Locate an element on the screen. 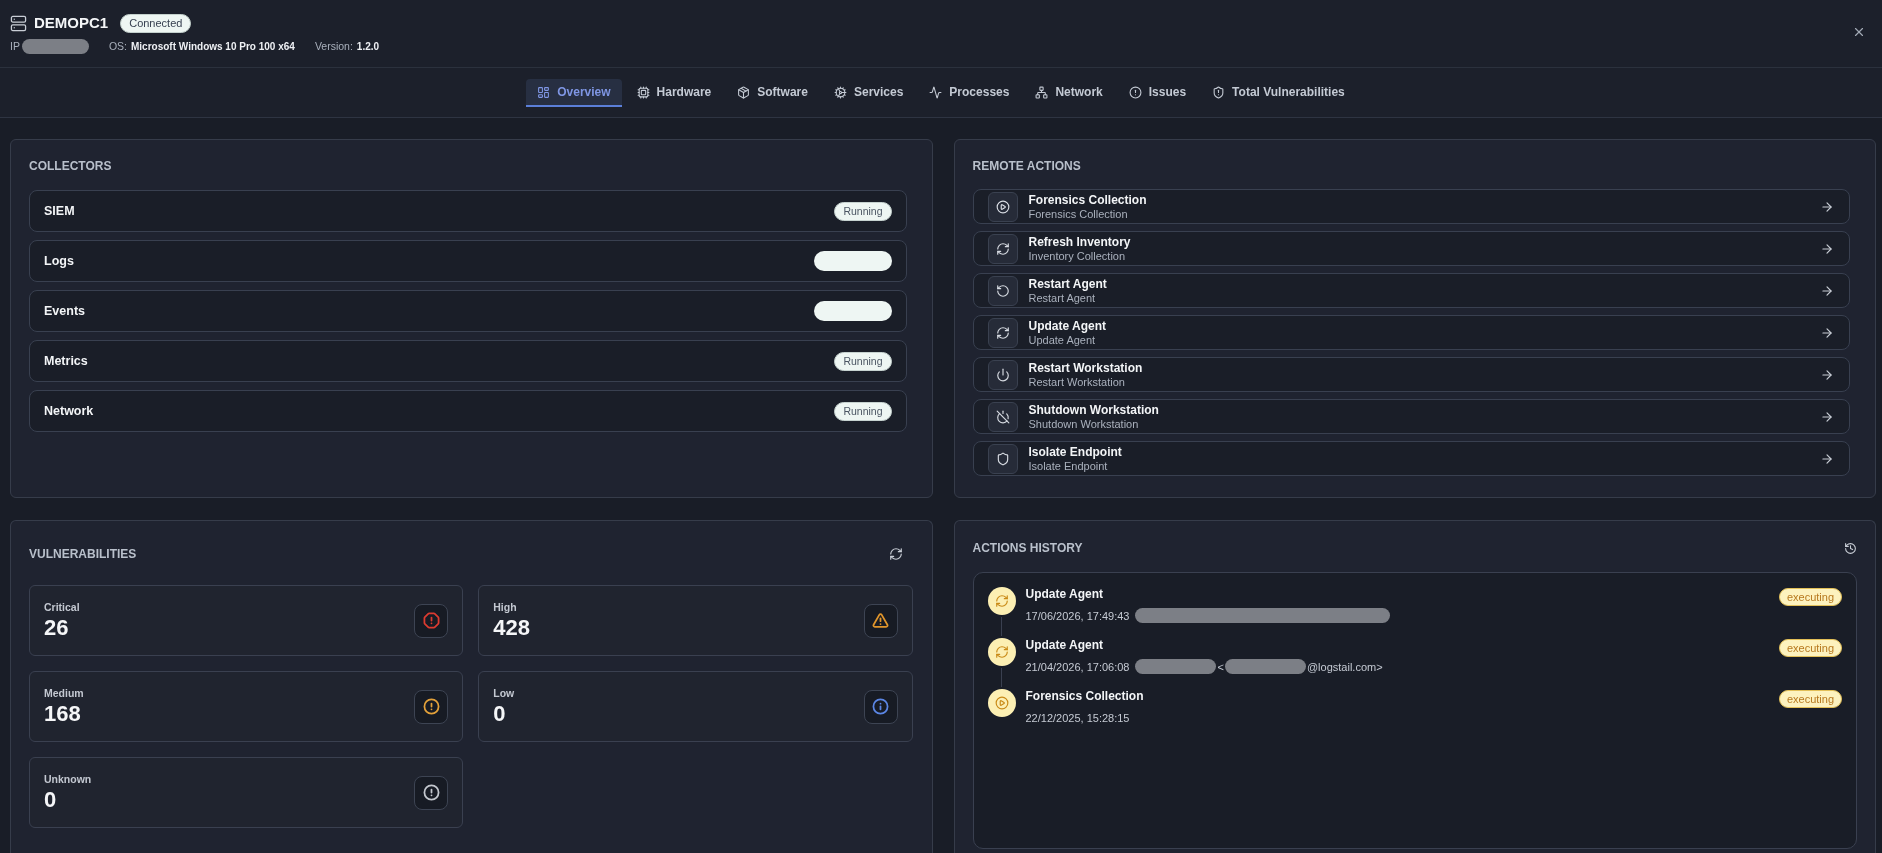 The width and height of the screenshot is (1882, 853). action-subtitle: Isolate Endpoint is located at coordinates (1068, 466).